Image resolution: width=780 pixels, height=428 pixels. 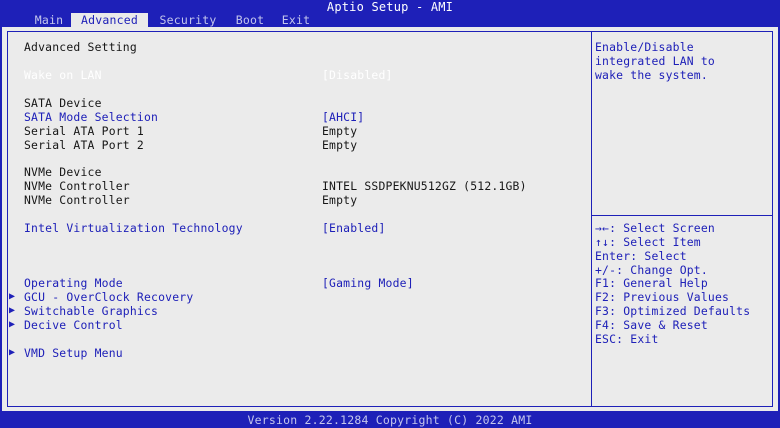 I want to click on setting-value: [AHCI], so click(x=343, y=117).